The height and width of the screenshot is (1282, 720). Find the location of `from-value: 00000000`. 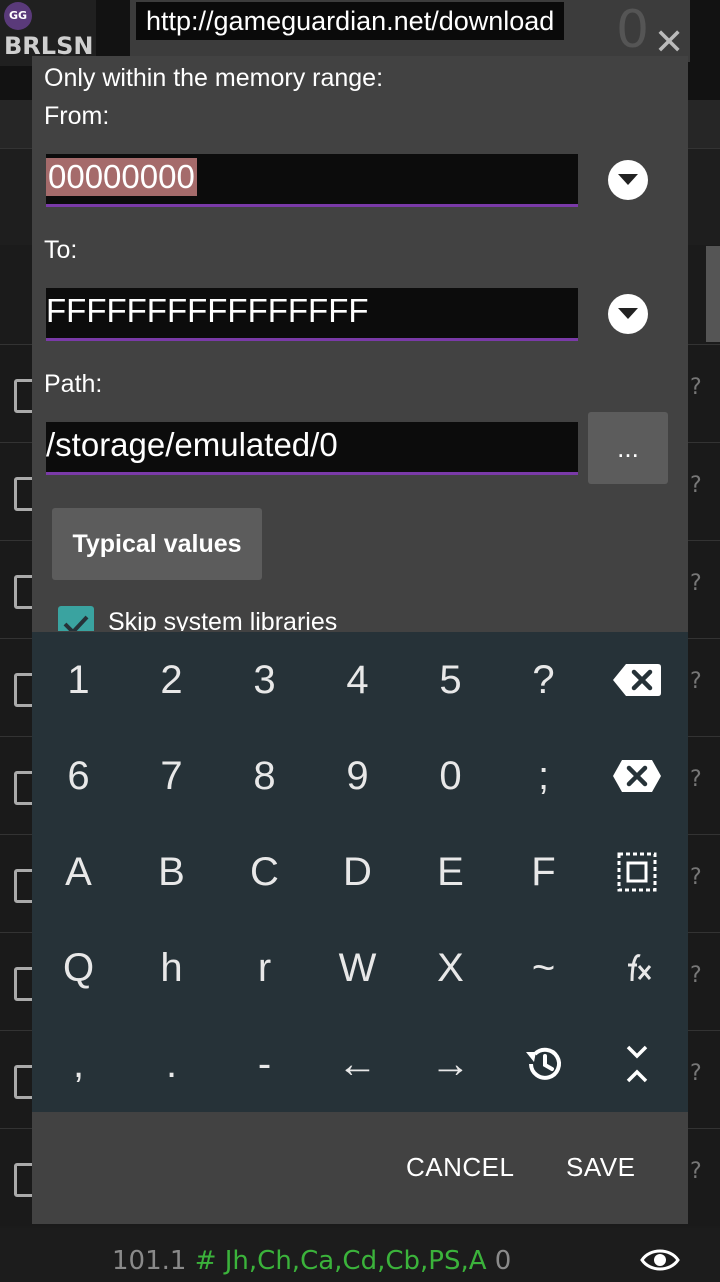

from-value: 00000000 is located at coordinates (121, 177).